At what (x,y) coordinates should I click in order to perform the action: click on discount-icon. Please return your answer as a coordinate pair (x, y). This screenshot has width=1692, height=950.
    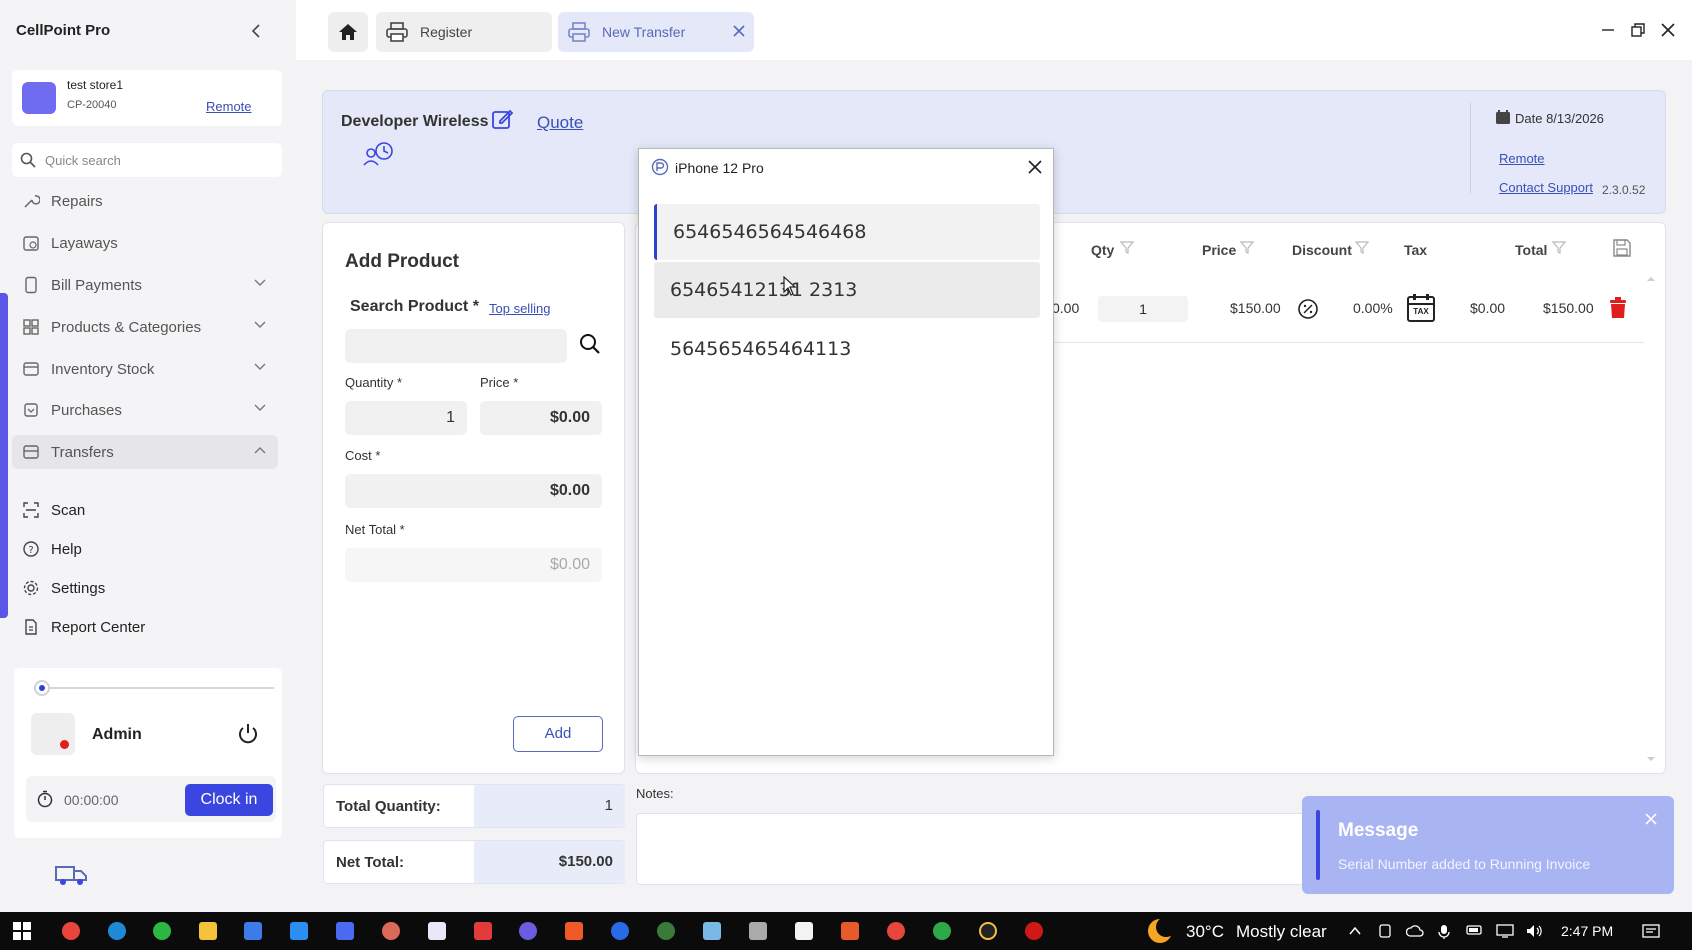
    Looking at the image, I should click on (1308, 309).